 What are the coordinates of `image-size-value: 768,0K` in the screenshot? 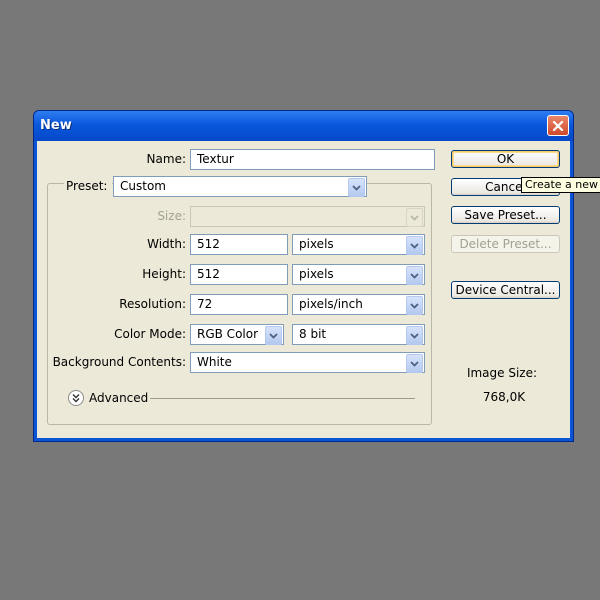 It's located at (504, 397).